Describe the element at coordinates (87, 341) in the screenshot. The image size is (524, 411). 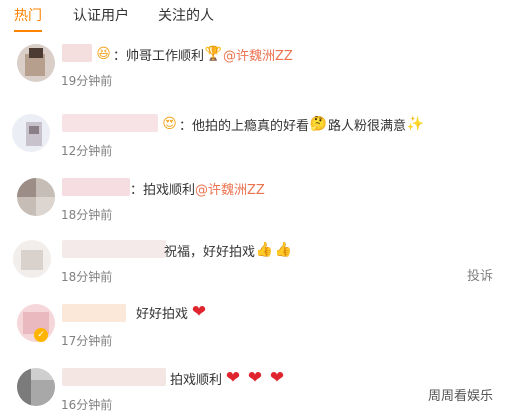
I see `comment-time: 17分钟前` at that location.